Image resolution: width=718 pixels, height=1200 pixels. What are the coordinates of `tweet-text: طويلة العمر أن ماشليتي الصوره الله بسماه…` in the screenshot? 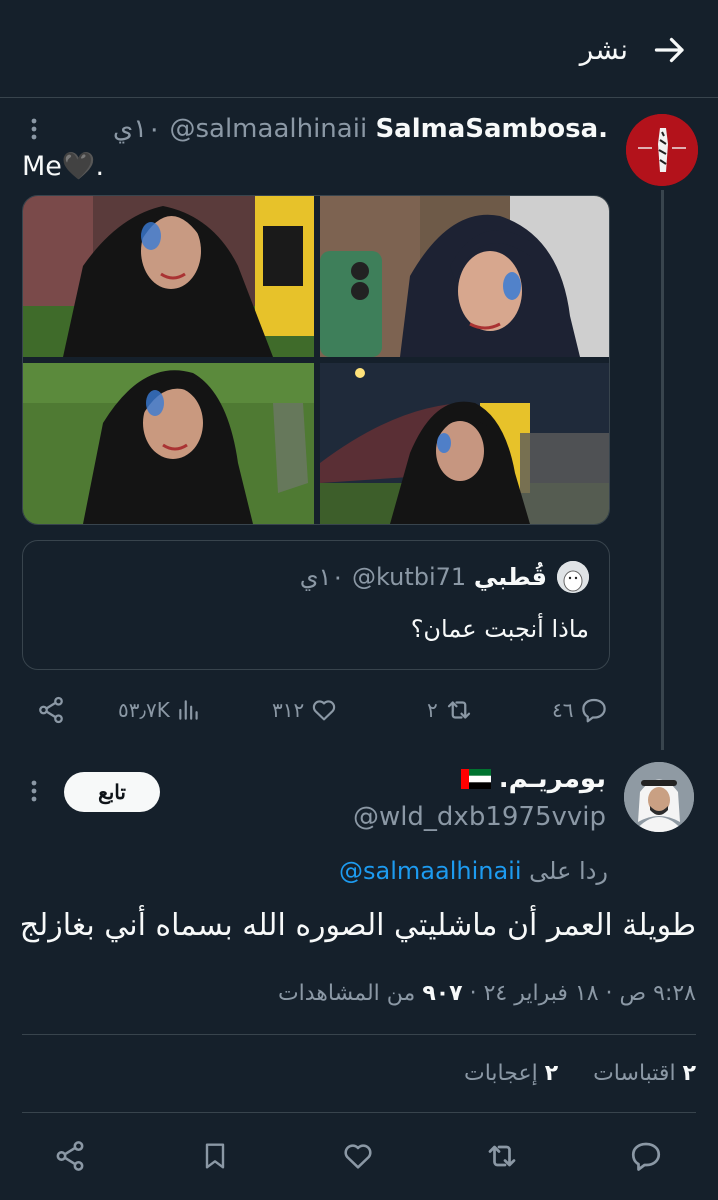 It's located at (357, 925).